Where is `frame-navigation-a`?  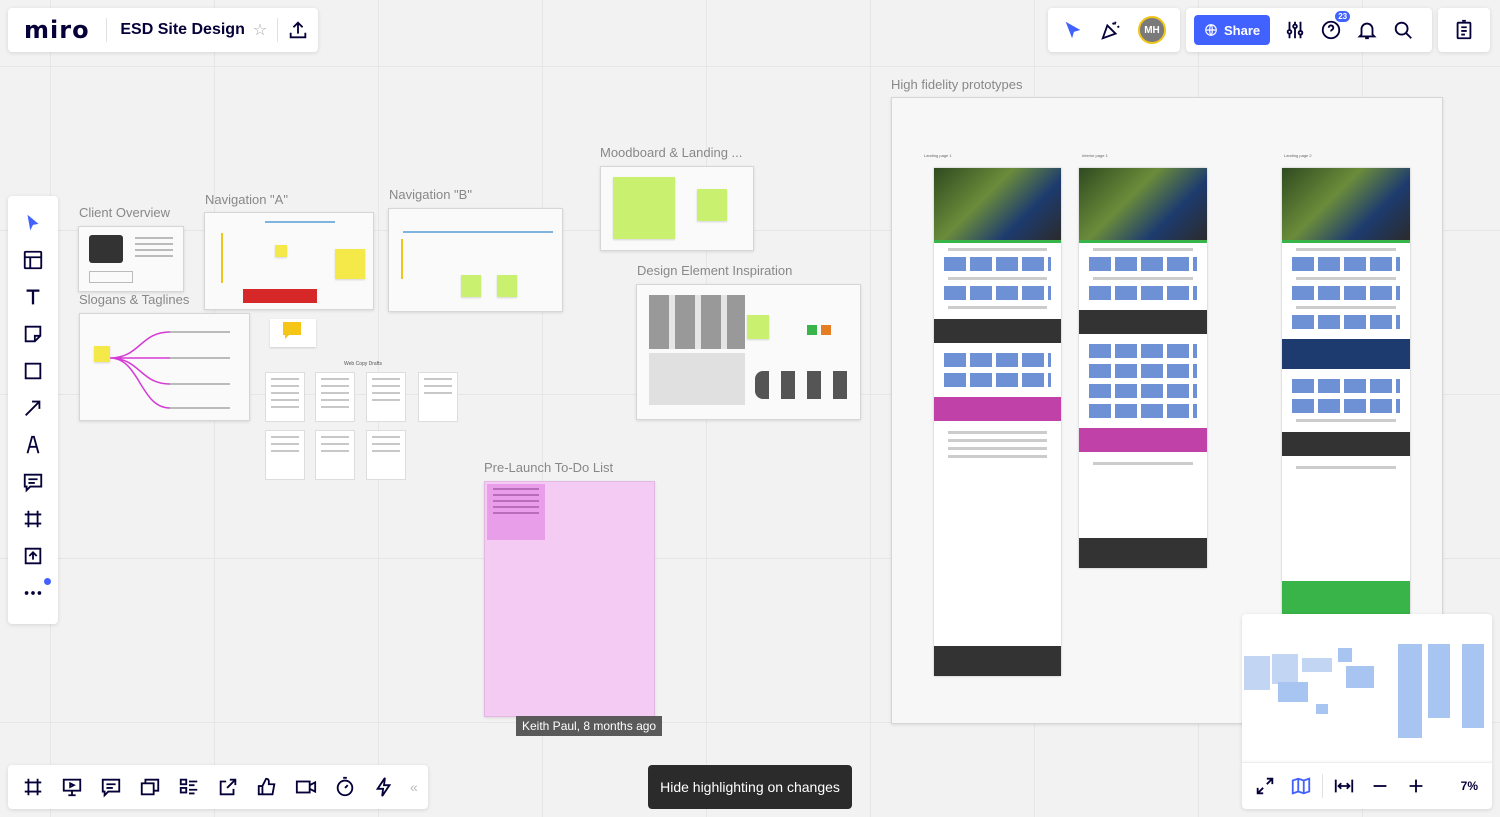
frame-navigation-a is located at coordinates (289, 261).